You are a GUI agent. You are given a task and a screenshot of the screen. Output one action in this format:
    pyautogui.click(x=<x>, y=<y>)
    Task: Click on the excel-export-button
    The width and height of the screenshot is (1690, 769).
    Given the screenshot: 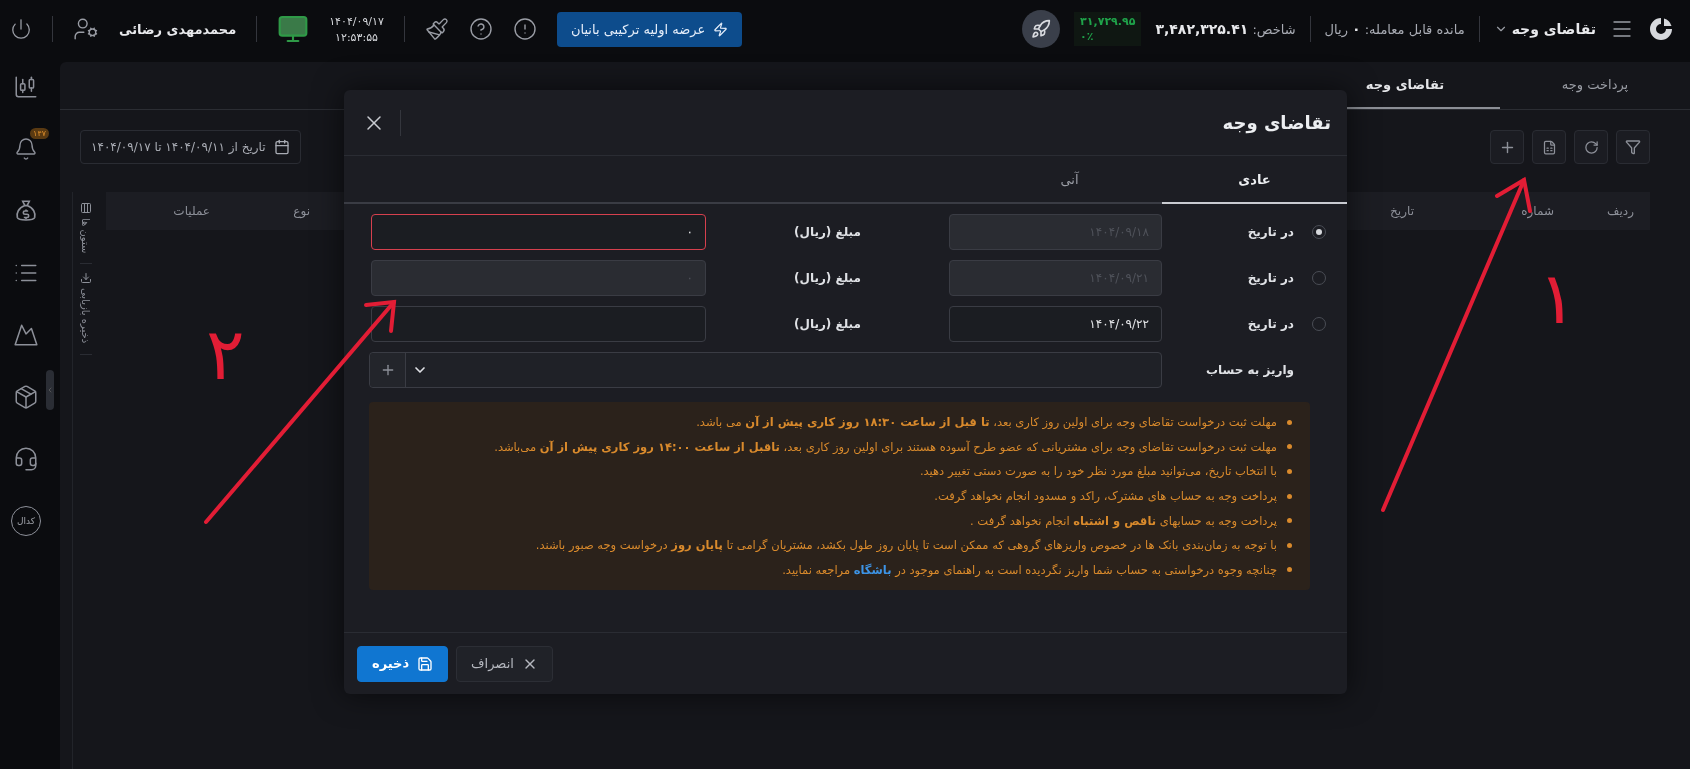 What is the action you would take?
    pyautogui.click(x=1549, y=147)
    